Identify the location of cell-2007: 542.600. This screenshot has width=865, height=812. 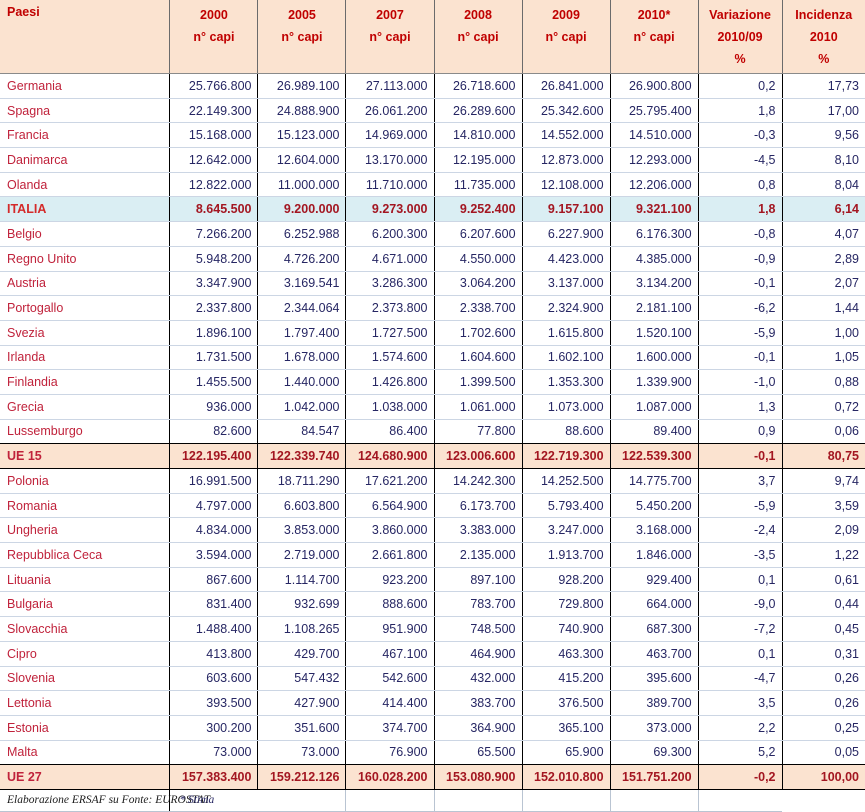
(390, 679).